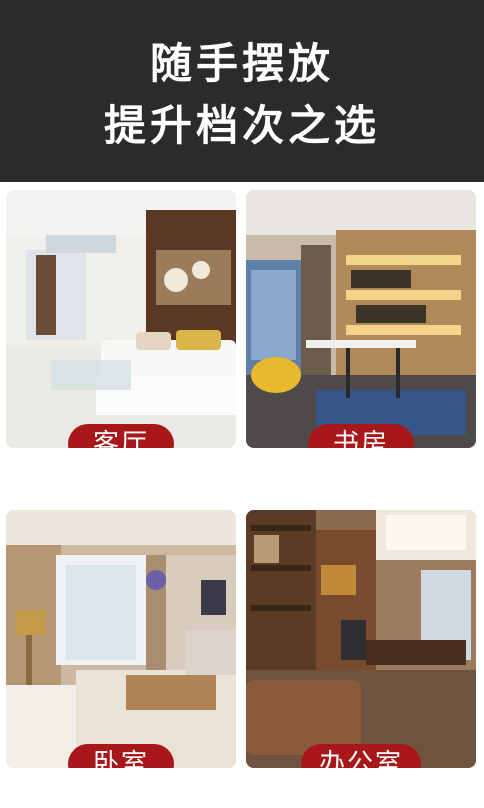  I want to click on header-title-line2: 提升档次之选, so click(241, 125).